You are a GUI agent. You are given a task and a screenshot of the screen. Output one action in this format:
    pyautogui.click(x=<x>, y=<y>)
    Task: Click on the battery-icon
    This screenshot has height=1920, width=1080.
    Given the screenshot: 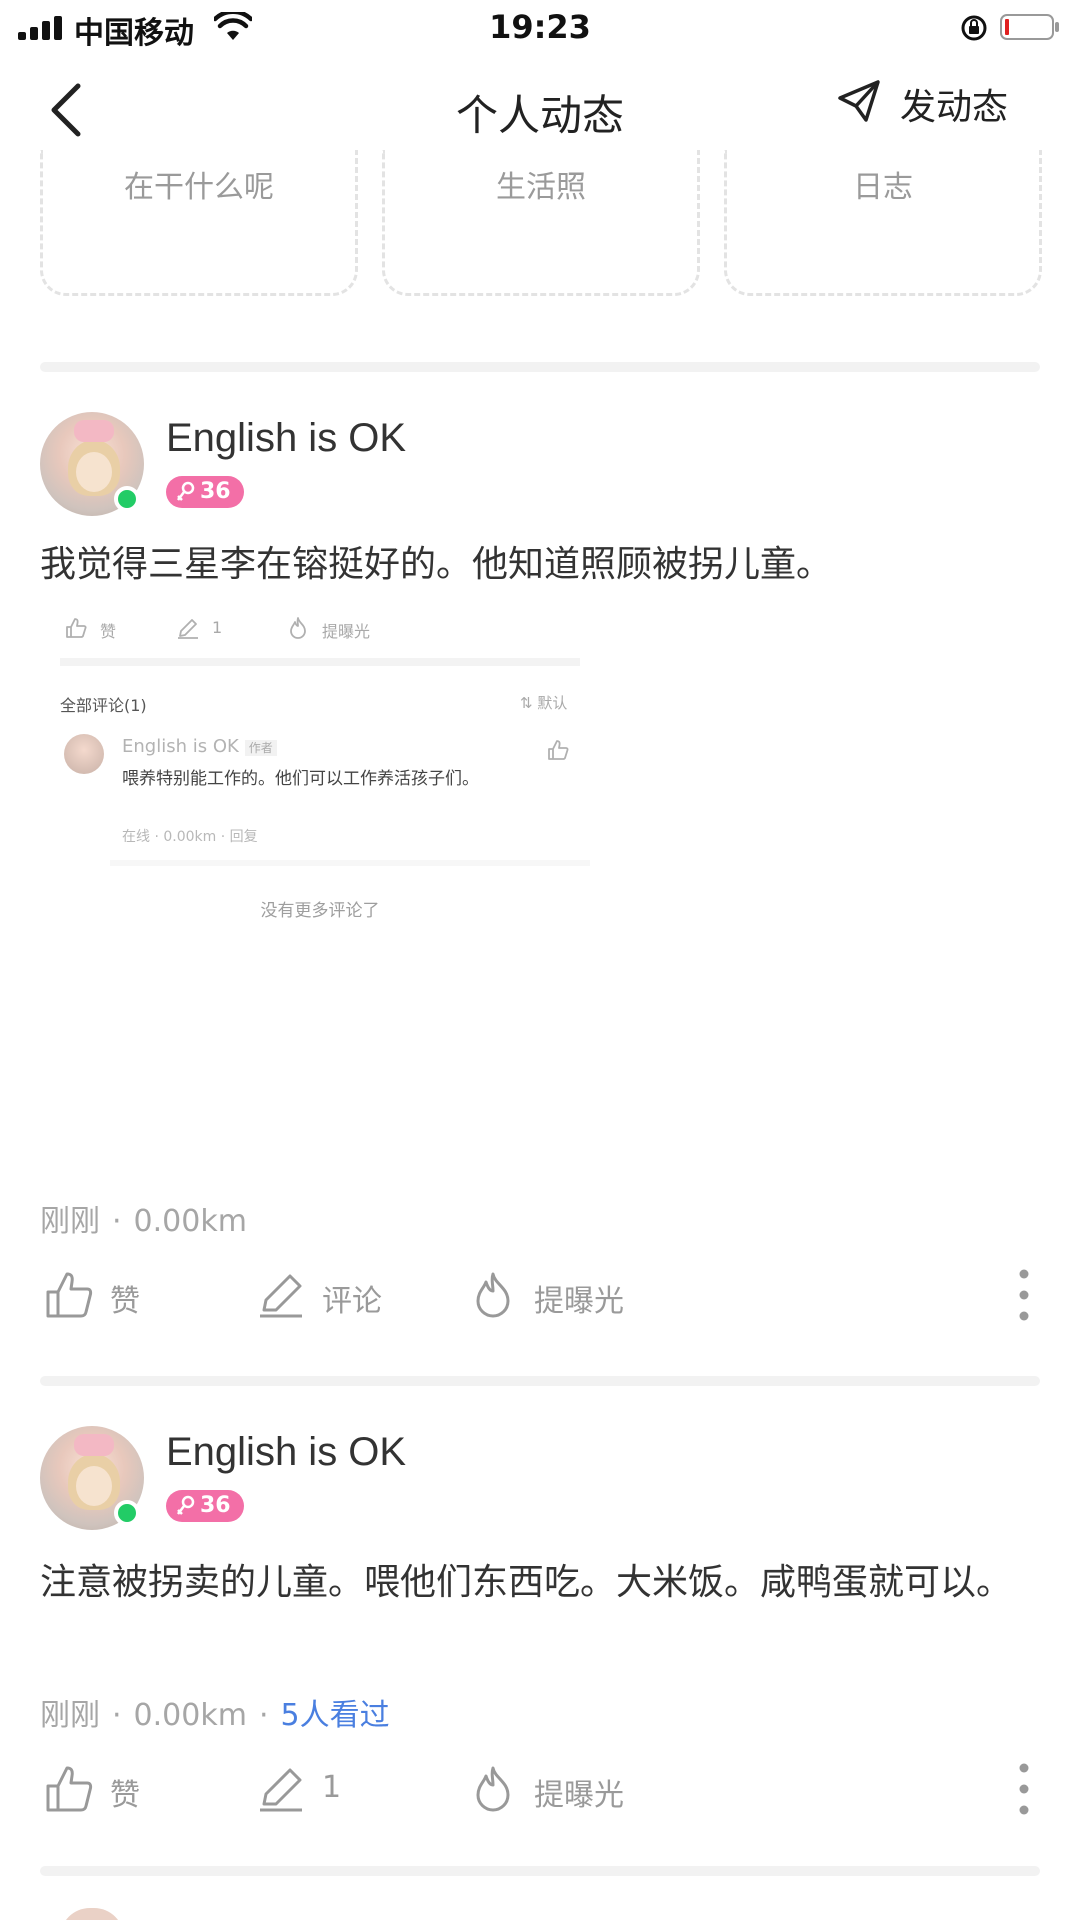 What is the action you would take?
    pyautogui.click(x=1029, y=27)
    